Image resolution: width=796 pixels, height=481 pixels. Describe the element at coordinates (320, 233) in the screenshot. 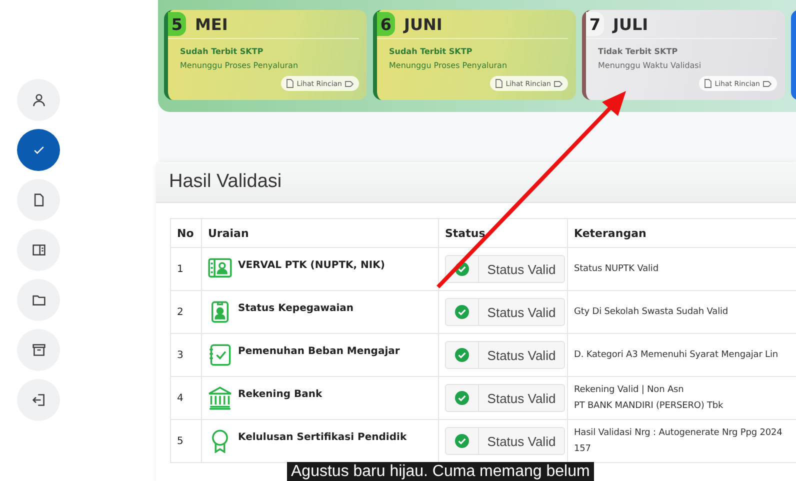

I see `column-header: Uraian` at that location.